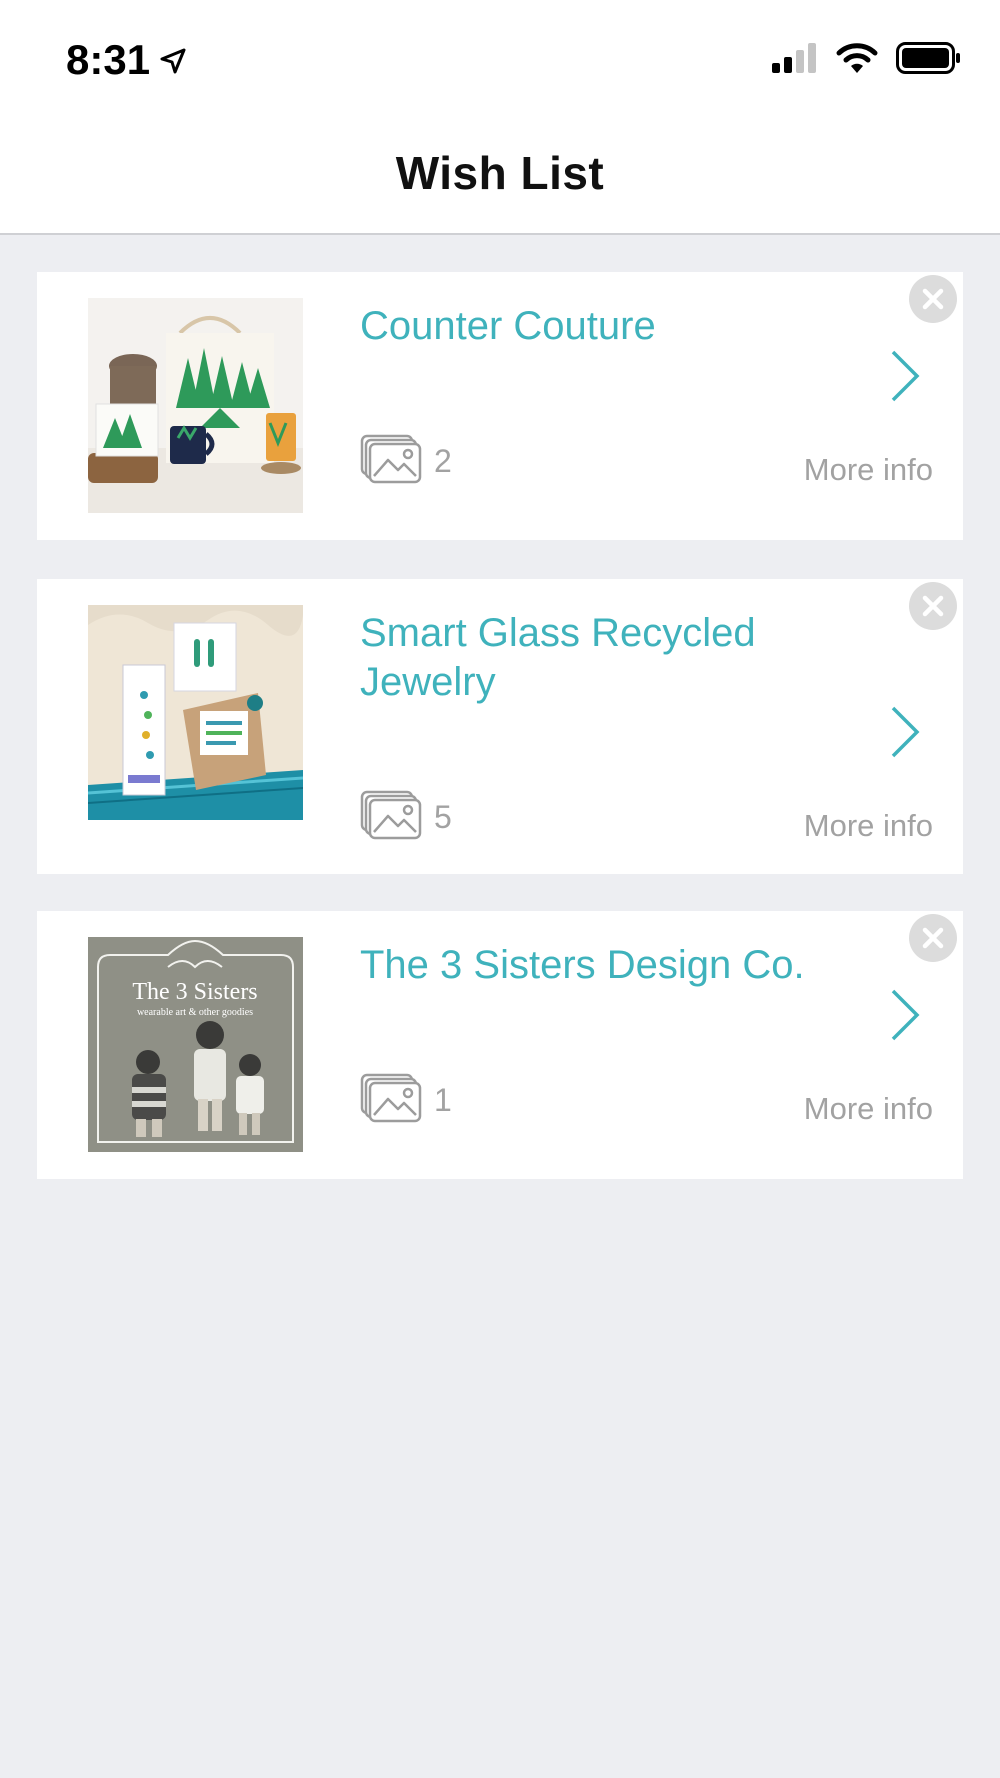 The height and width of the screenshot is (1778, 1000). Describe the element at coordinates (596, 965) in the screenshot. I see `vendor-name: The 3 Sisters Design Co.` at that location.